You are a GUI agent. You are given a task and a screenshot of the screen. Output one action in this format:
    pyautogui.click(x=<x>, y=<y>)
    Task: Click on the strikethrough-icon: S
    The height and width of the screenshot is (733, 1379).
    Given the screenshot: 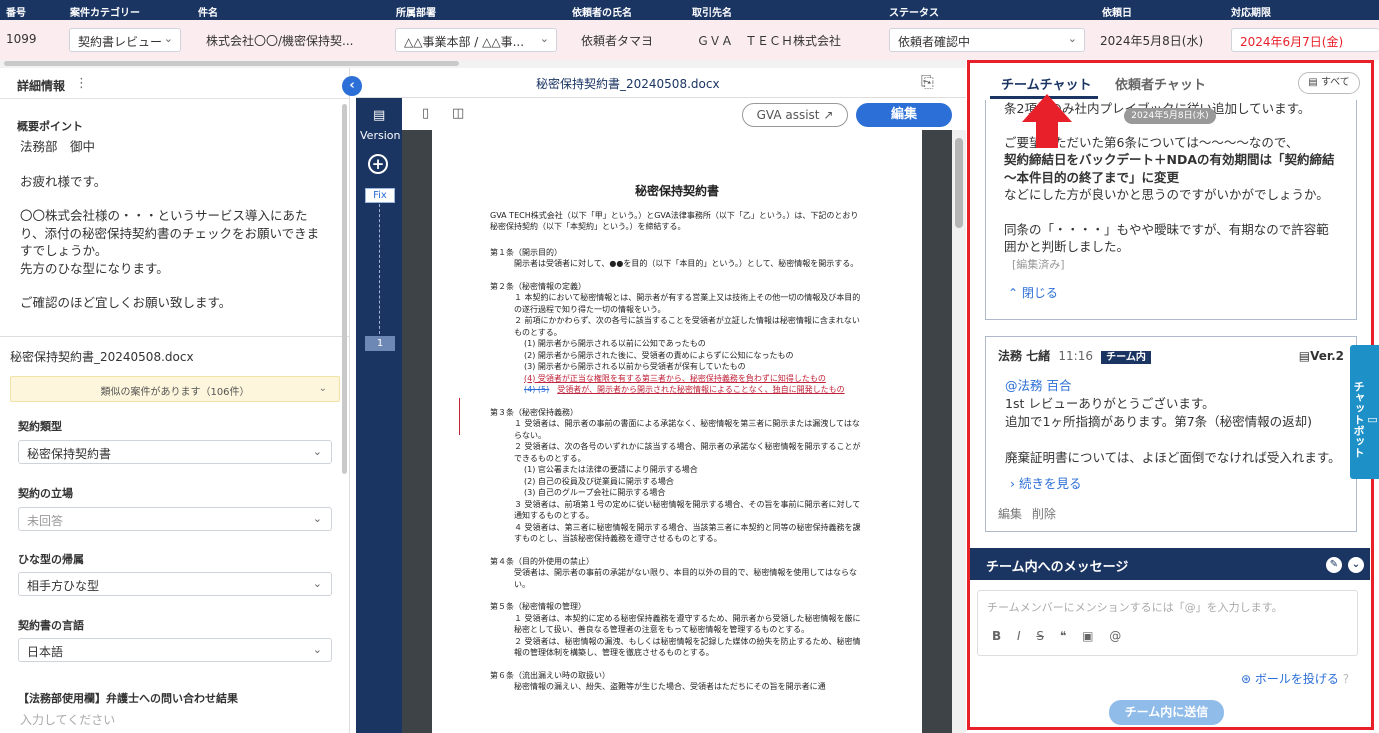 What is the action you would take?
    pyautogui.click(x=1040, y=636)
    